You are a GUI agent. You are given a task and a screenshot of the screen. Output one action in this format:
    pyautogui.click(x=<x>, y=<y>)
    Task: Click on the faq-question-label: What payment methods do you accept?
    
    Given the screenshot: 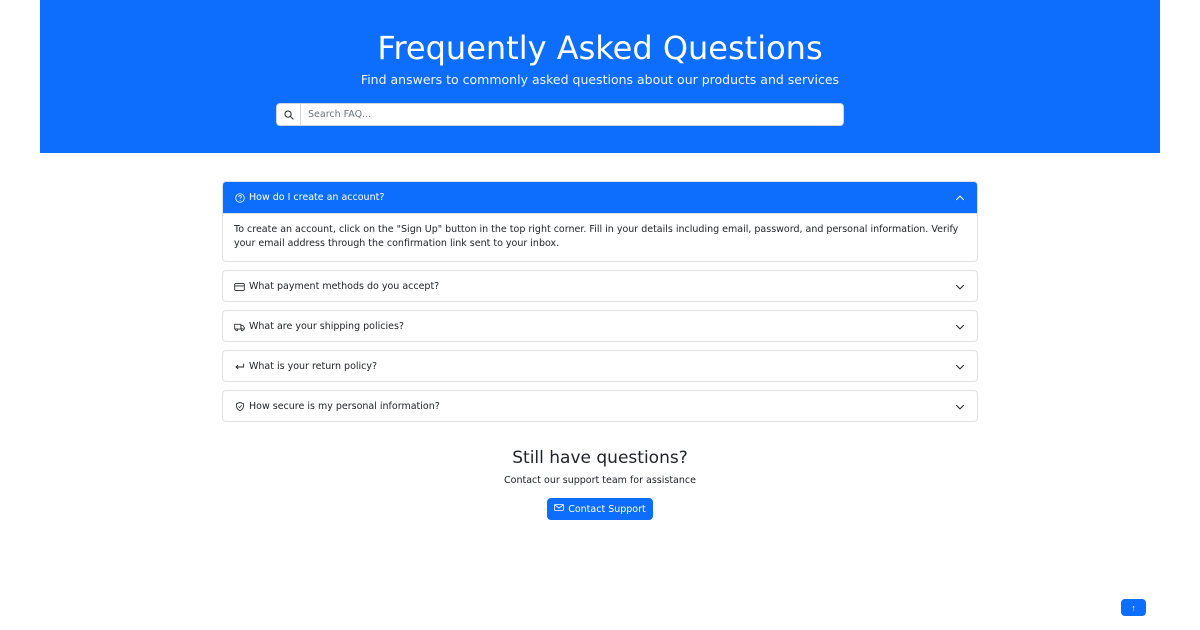 What is the action you would take?
    pyautogui.click(x=344, y=286)
    